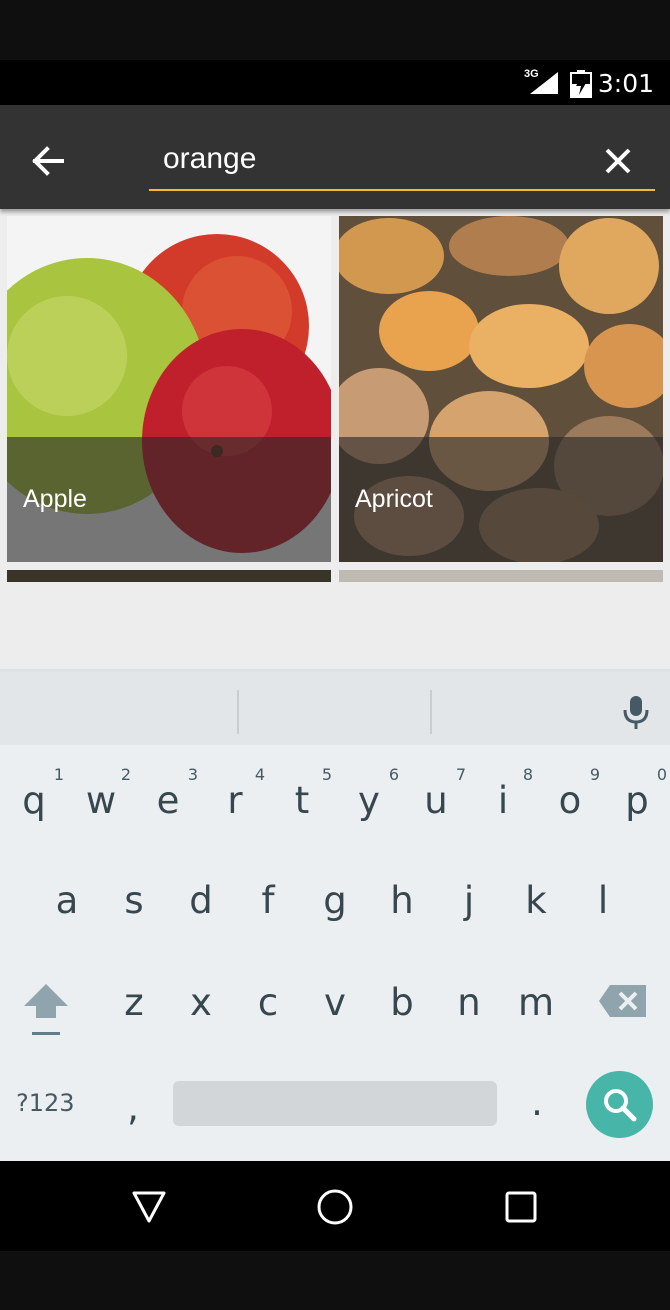  I want to click on key-q: q1, so click(39, 793).